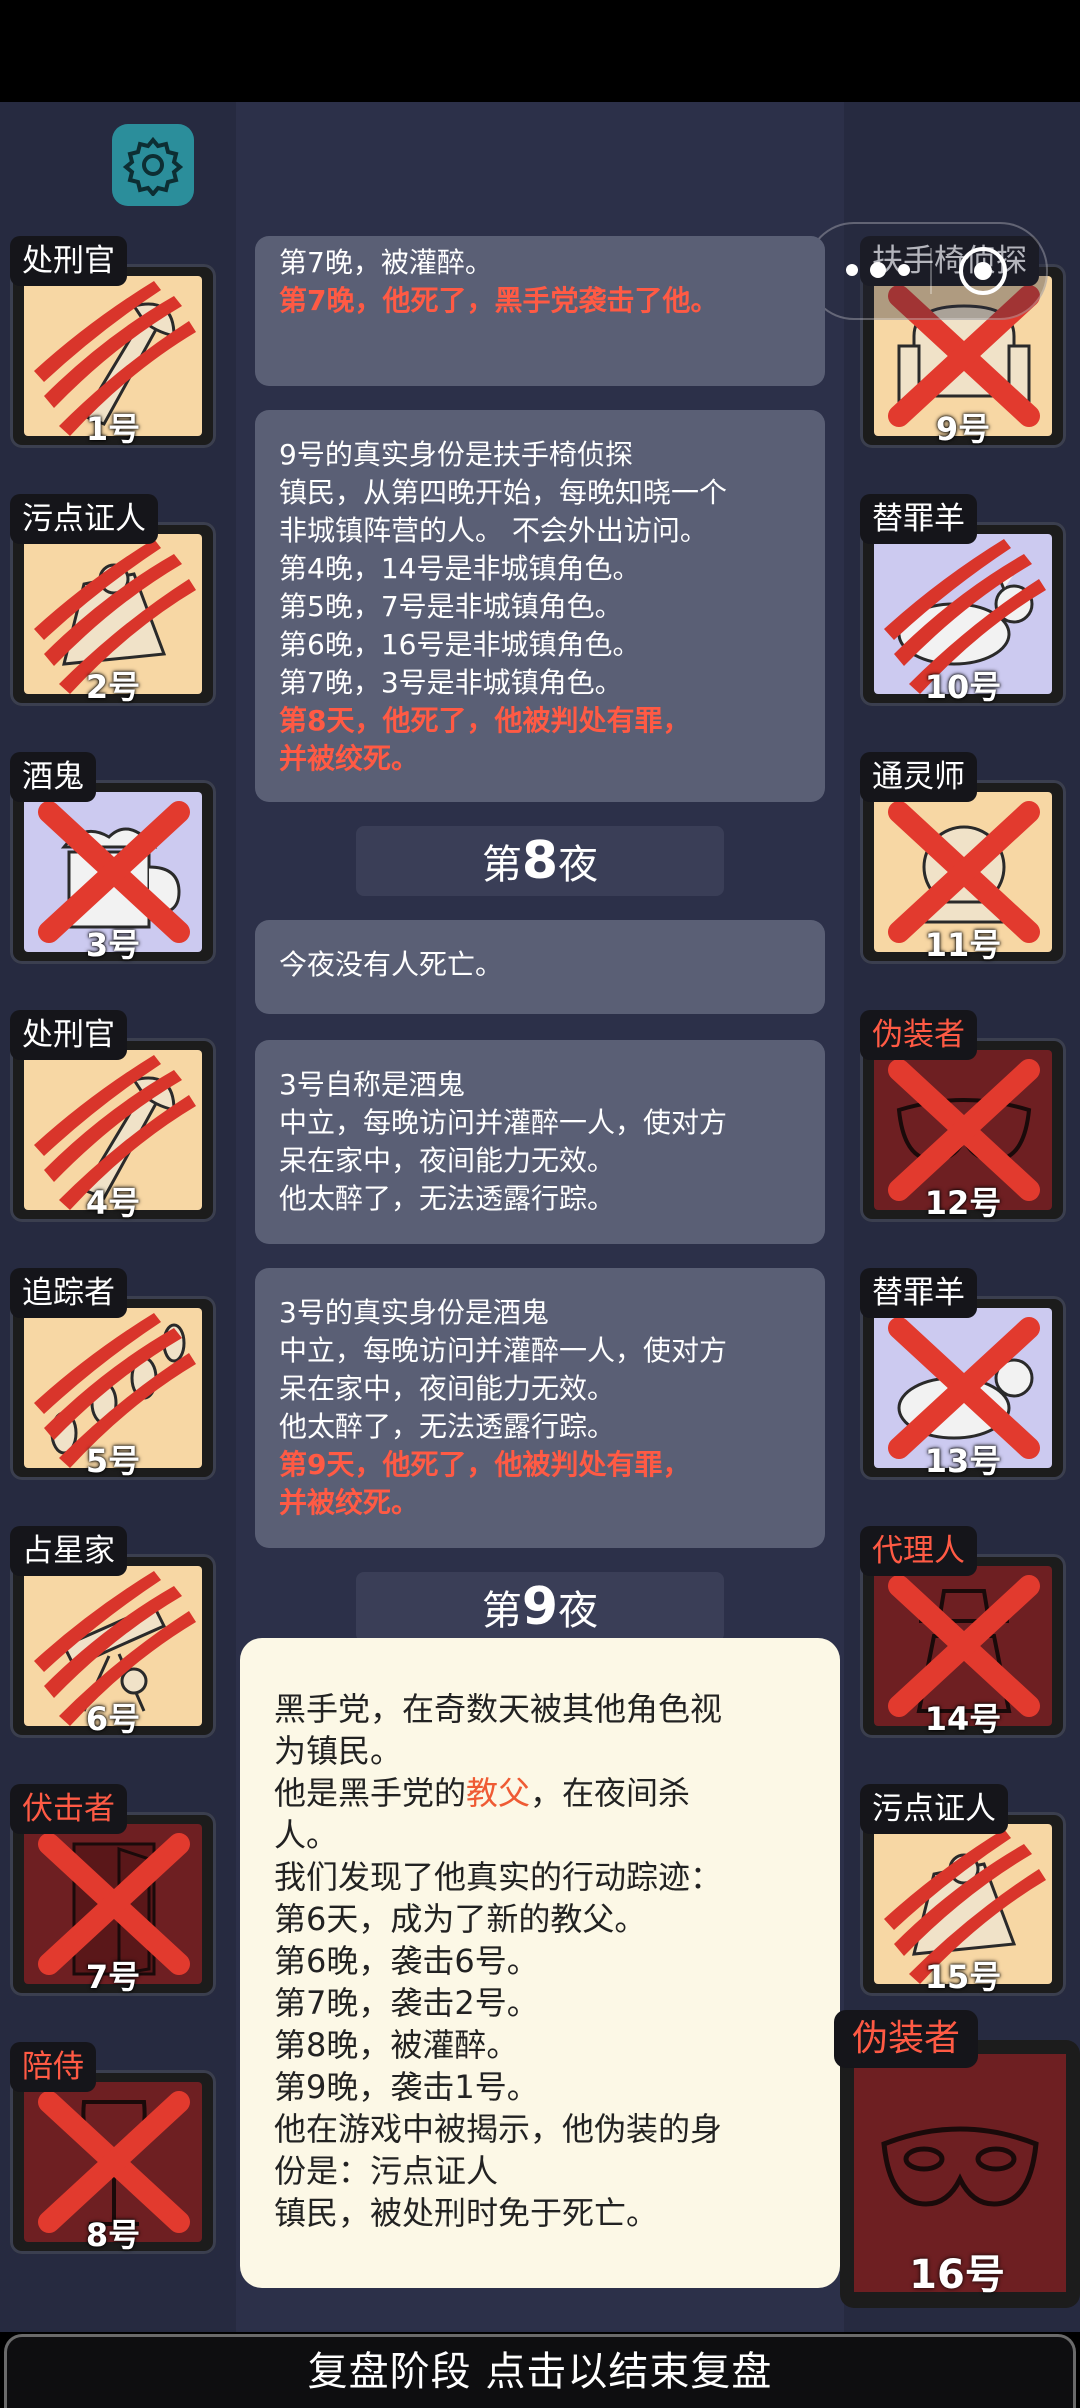  I want to click on player-role: 代理人, so click(918, 1551).